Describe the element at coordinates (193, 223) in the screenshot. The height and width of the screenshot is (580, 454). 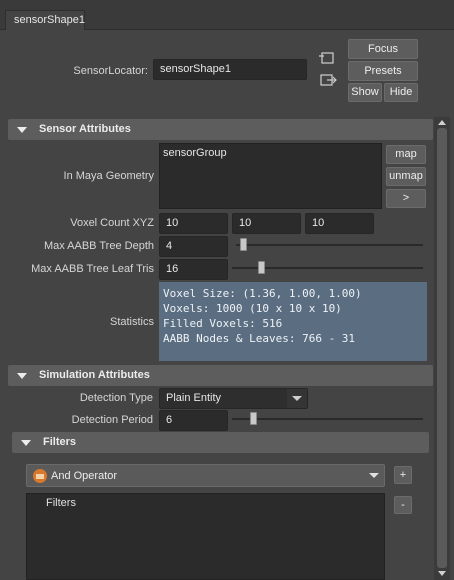
I see `voxel-x-field: 10` at that location.